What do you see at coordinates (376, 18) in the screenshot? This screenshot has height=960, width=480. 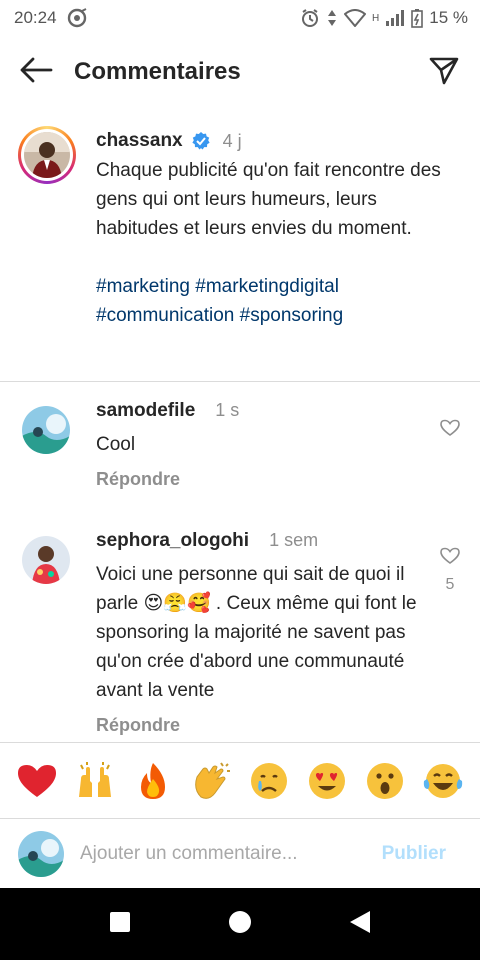 I see `network-type-label: H` at bounding box center [376, 18].